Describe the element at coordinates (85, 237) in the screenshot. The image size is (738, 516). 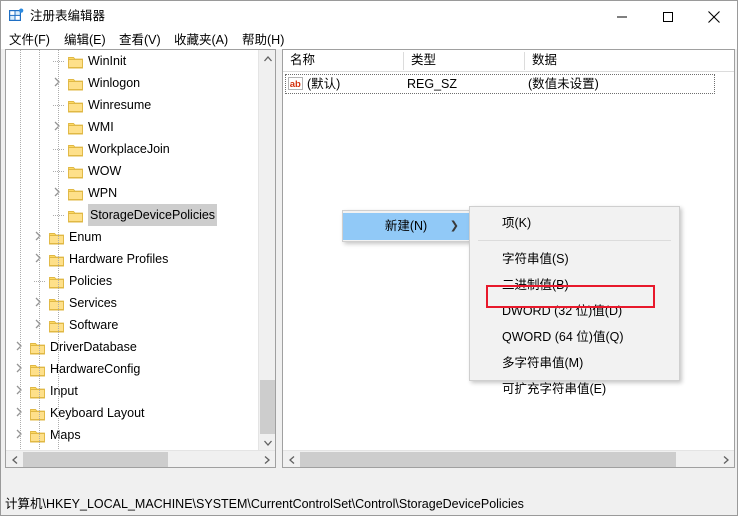
I see `tree-item-label: Enum` at that location.